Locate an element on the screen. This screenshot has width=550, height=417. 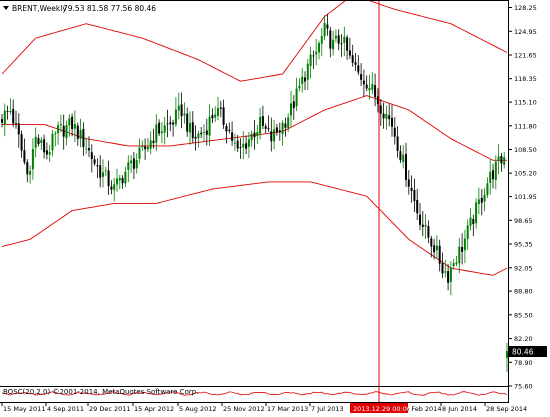
y-tick-label: 124.95 is located at coordinates (525, 32).